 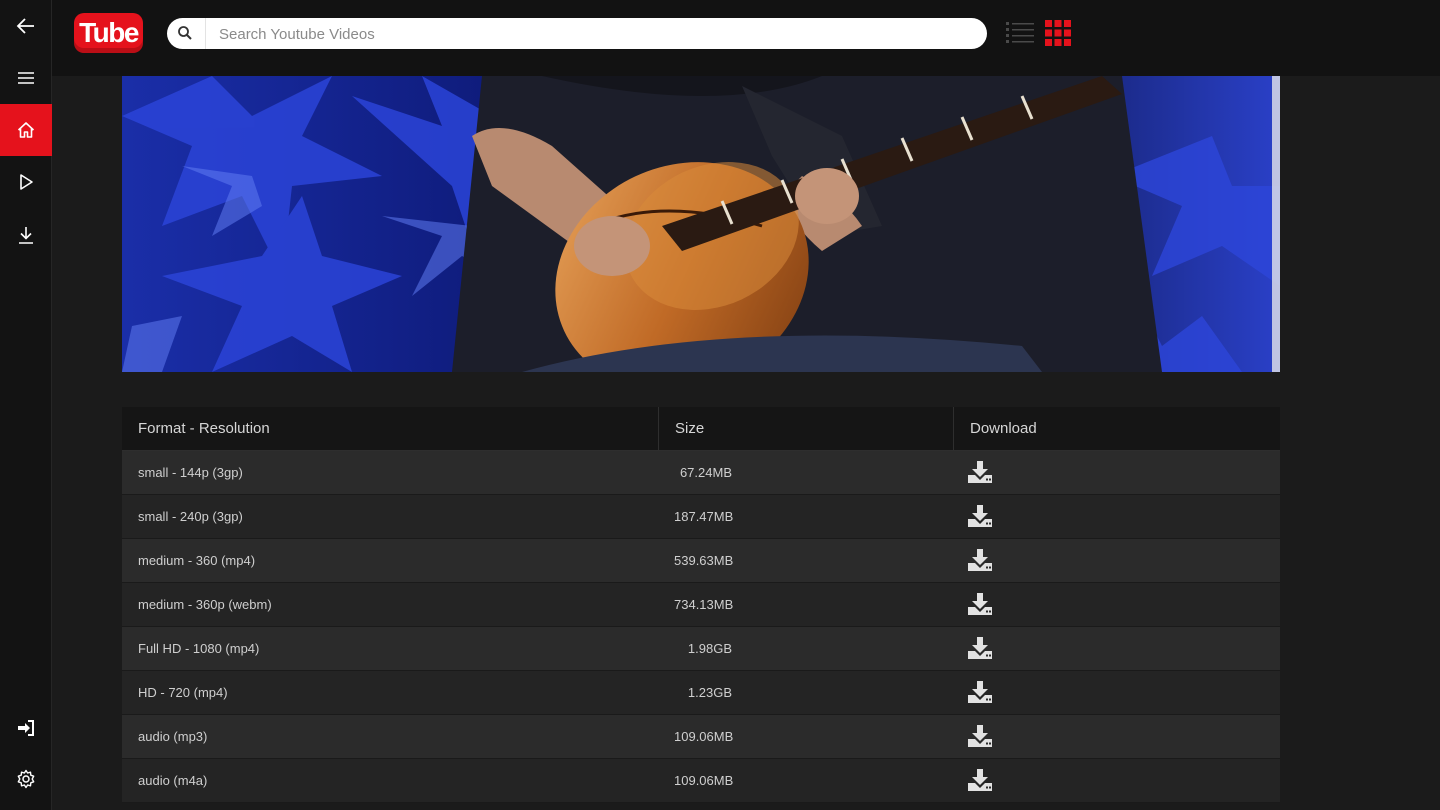 I want to click on list-view-icon, so click(x=1020, y=33).